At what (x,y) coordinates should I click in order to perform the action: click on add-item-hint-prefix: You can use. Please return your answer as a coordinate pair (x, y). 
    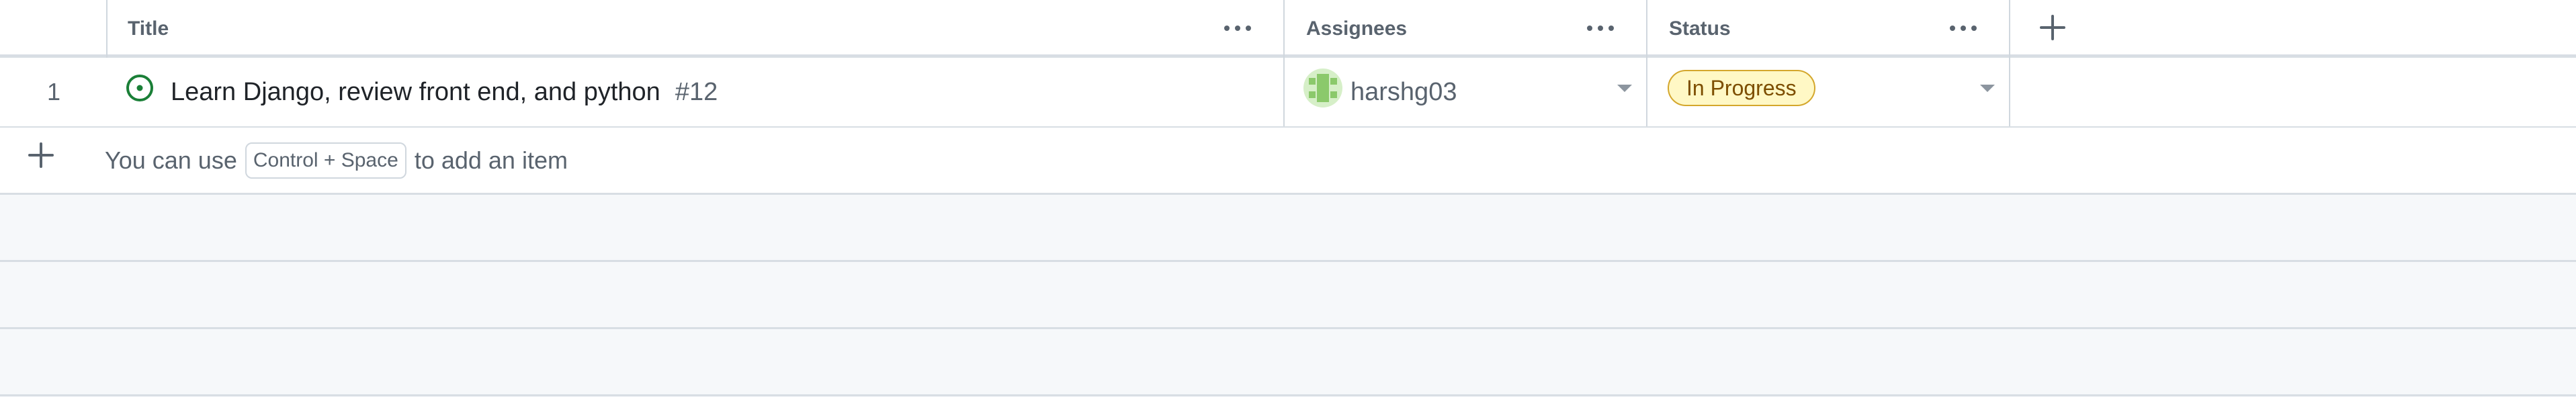
    Looking at the image, I should click on (171, 160).